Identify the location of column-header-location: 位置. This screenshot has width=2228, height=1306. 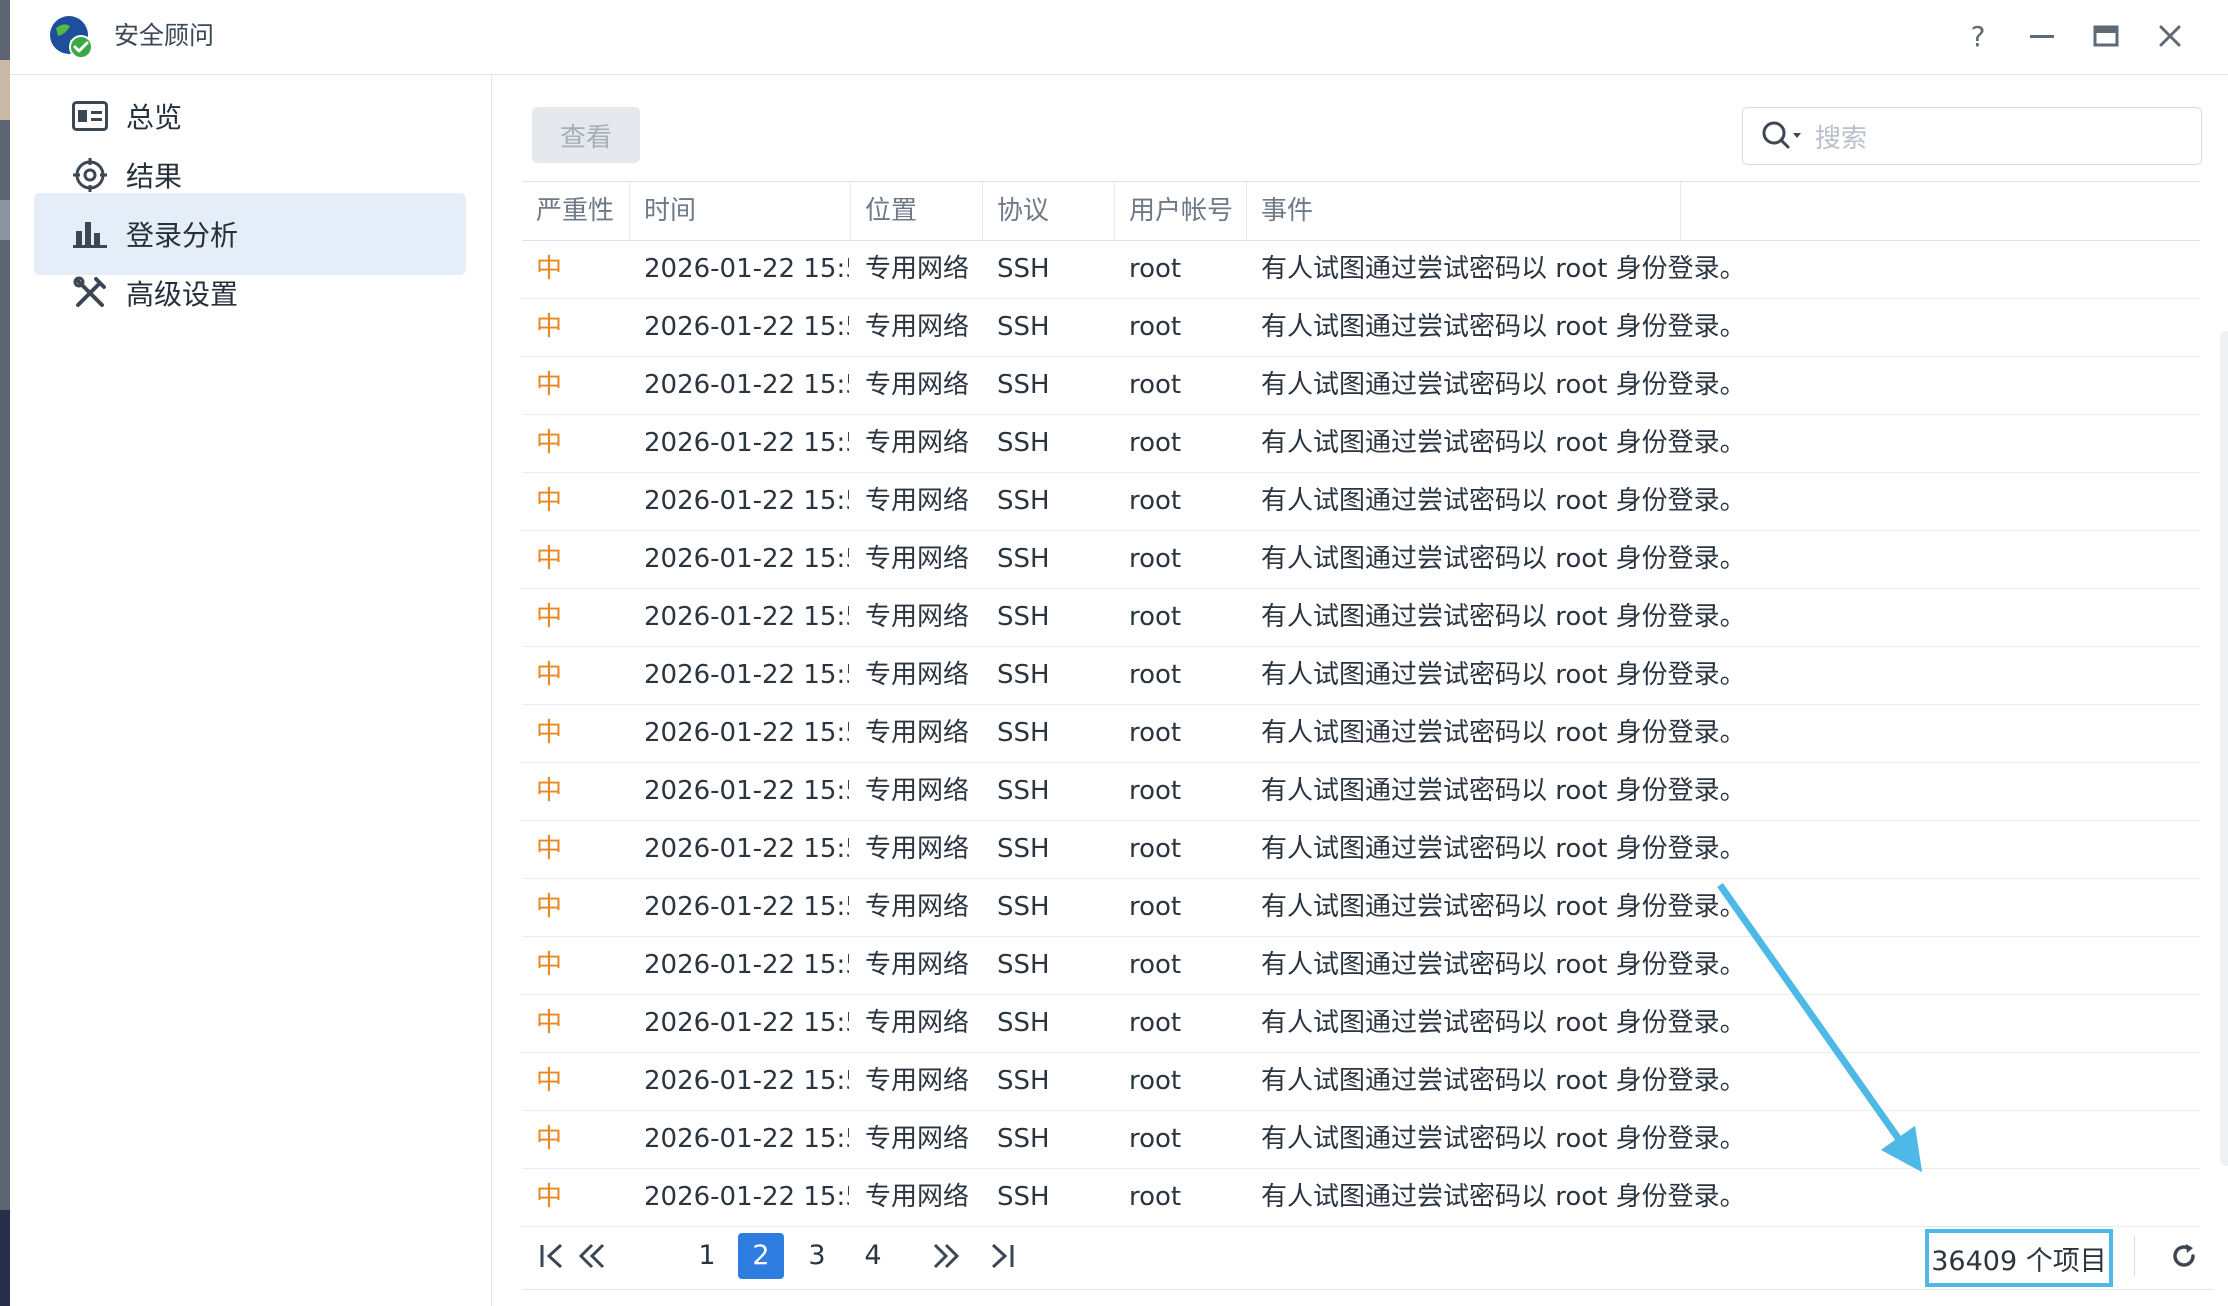
(917, 211).